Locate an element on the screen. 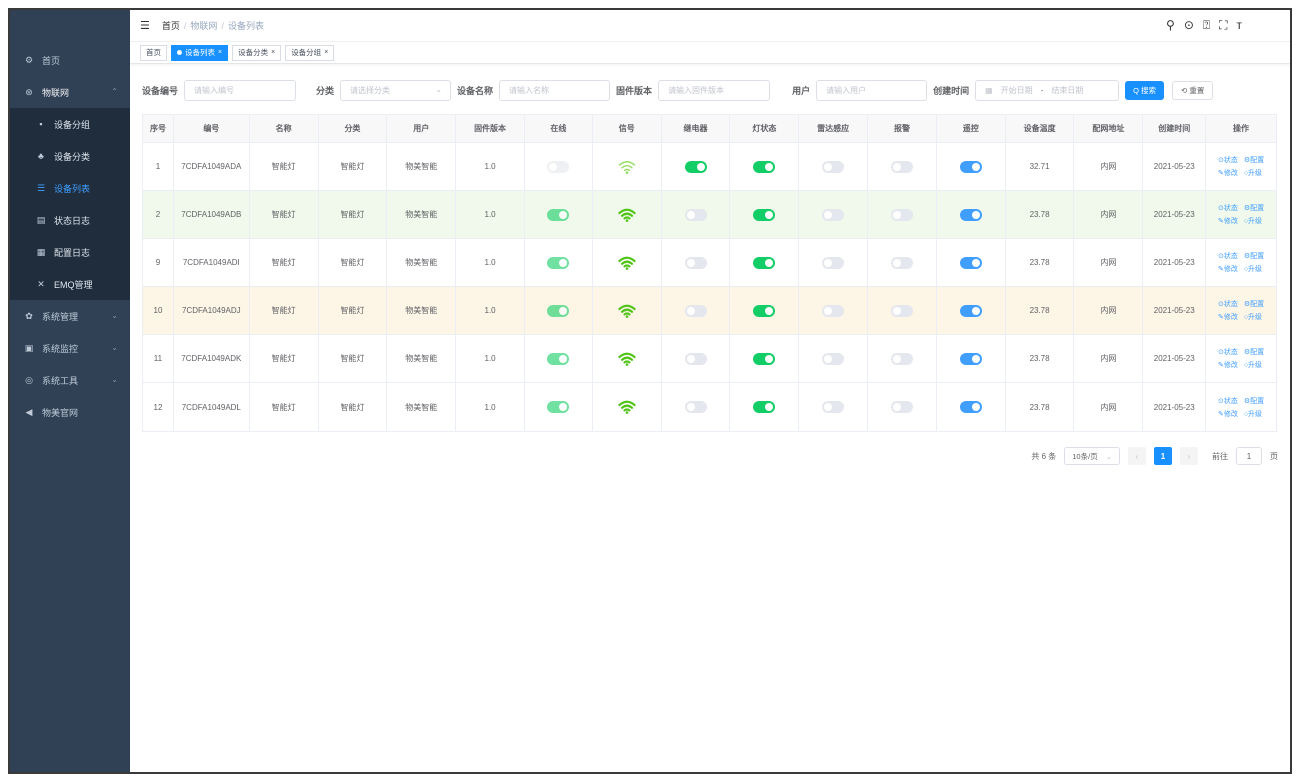 This screenshot has width=1300, height=780. device-no-input: 请输入编号 is located at coordinates (240, 90).